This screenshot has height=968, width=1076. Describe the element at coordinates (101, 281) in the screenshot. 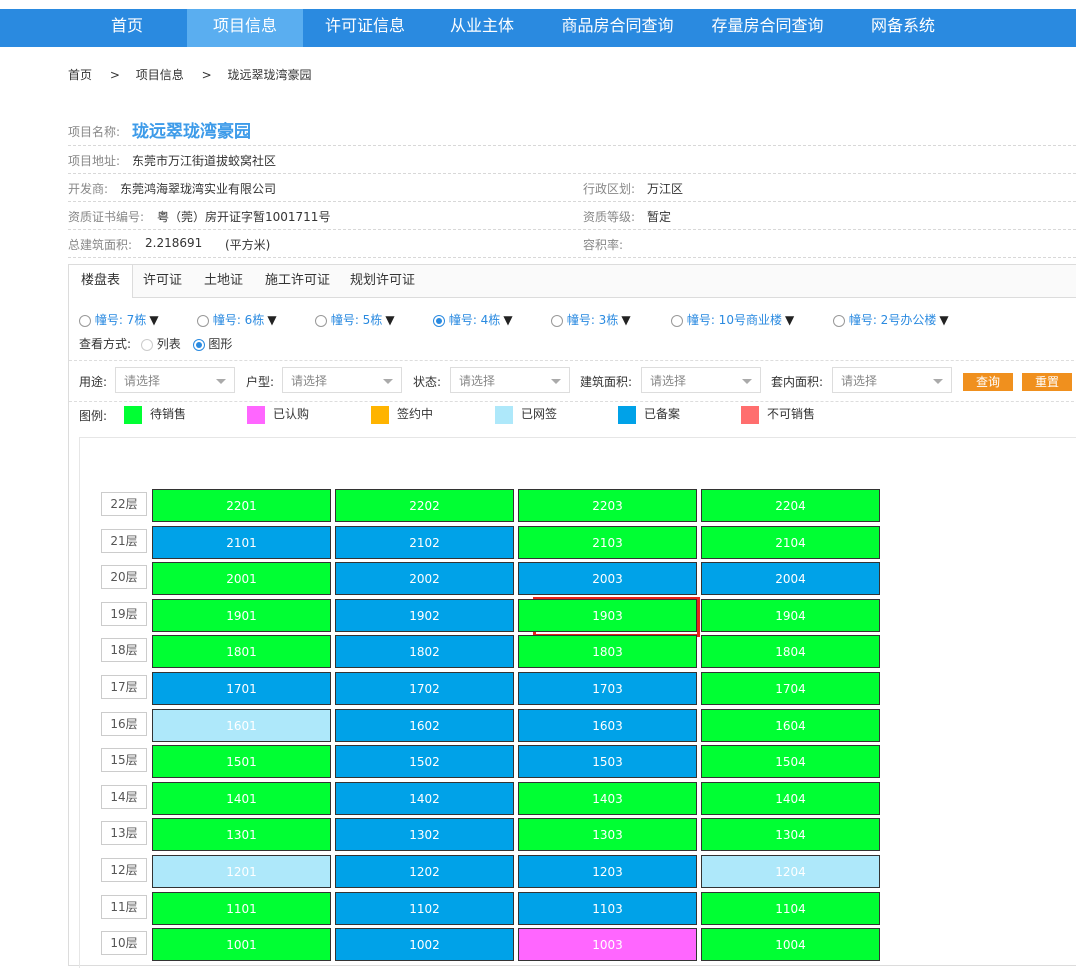

I see `tab-building-table: 楼盘表` at that location.